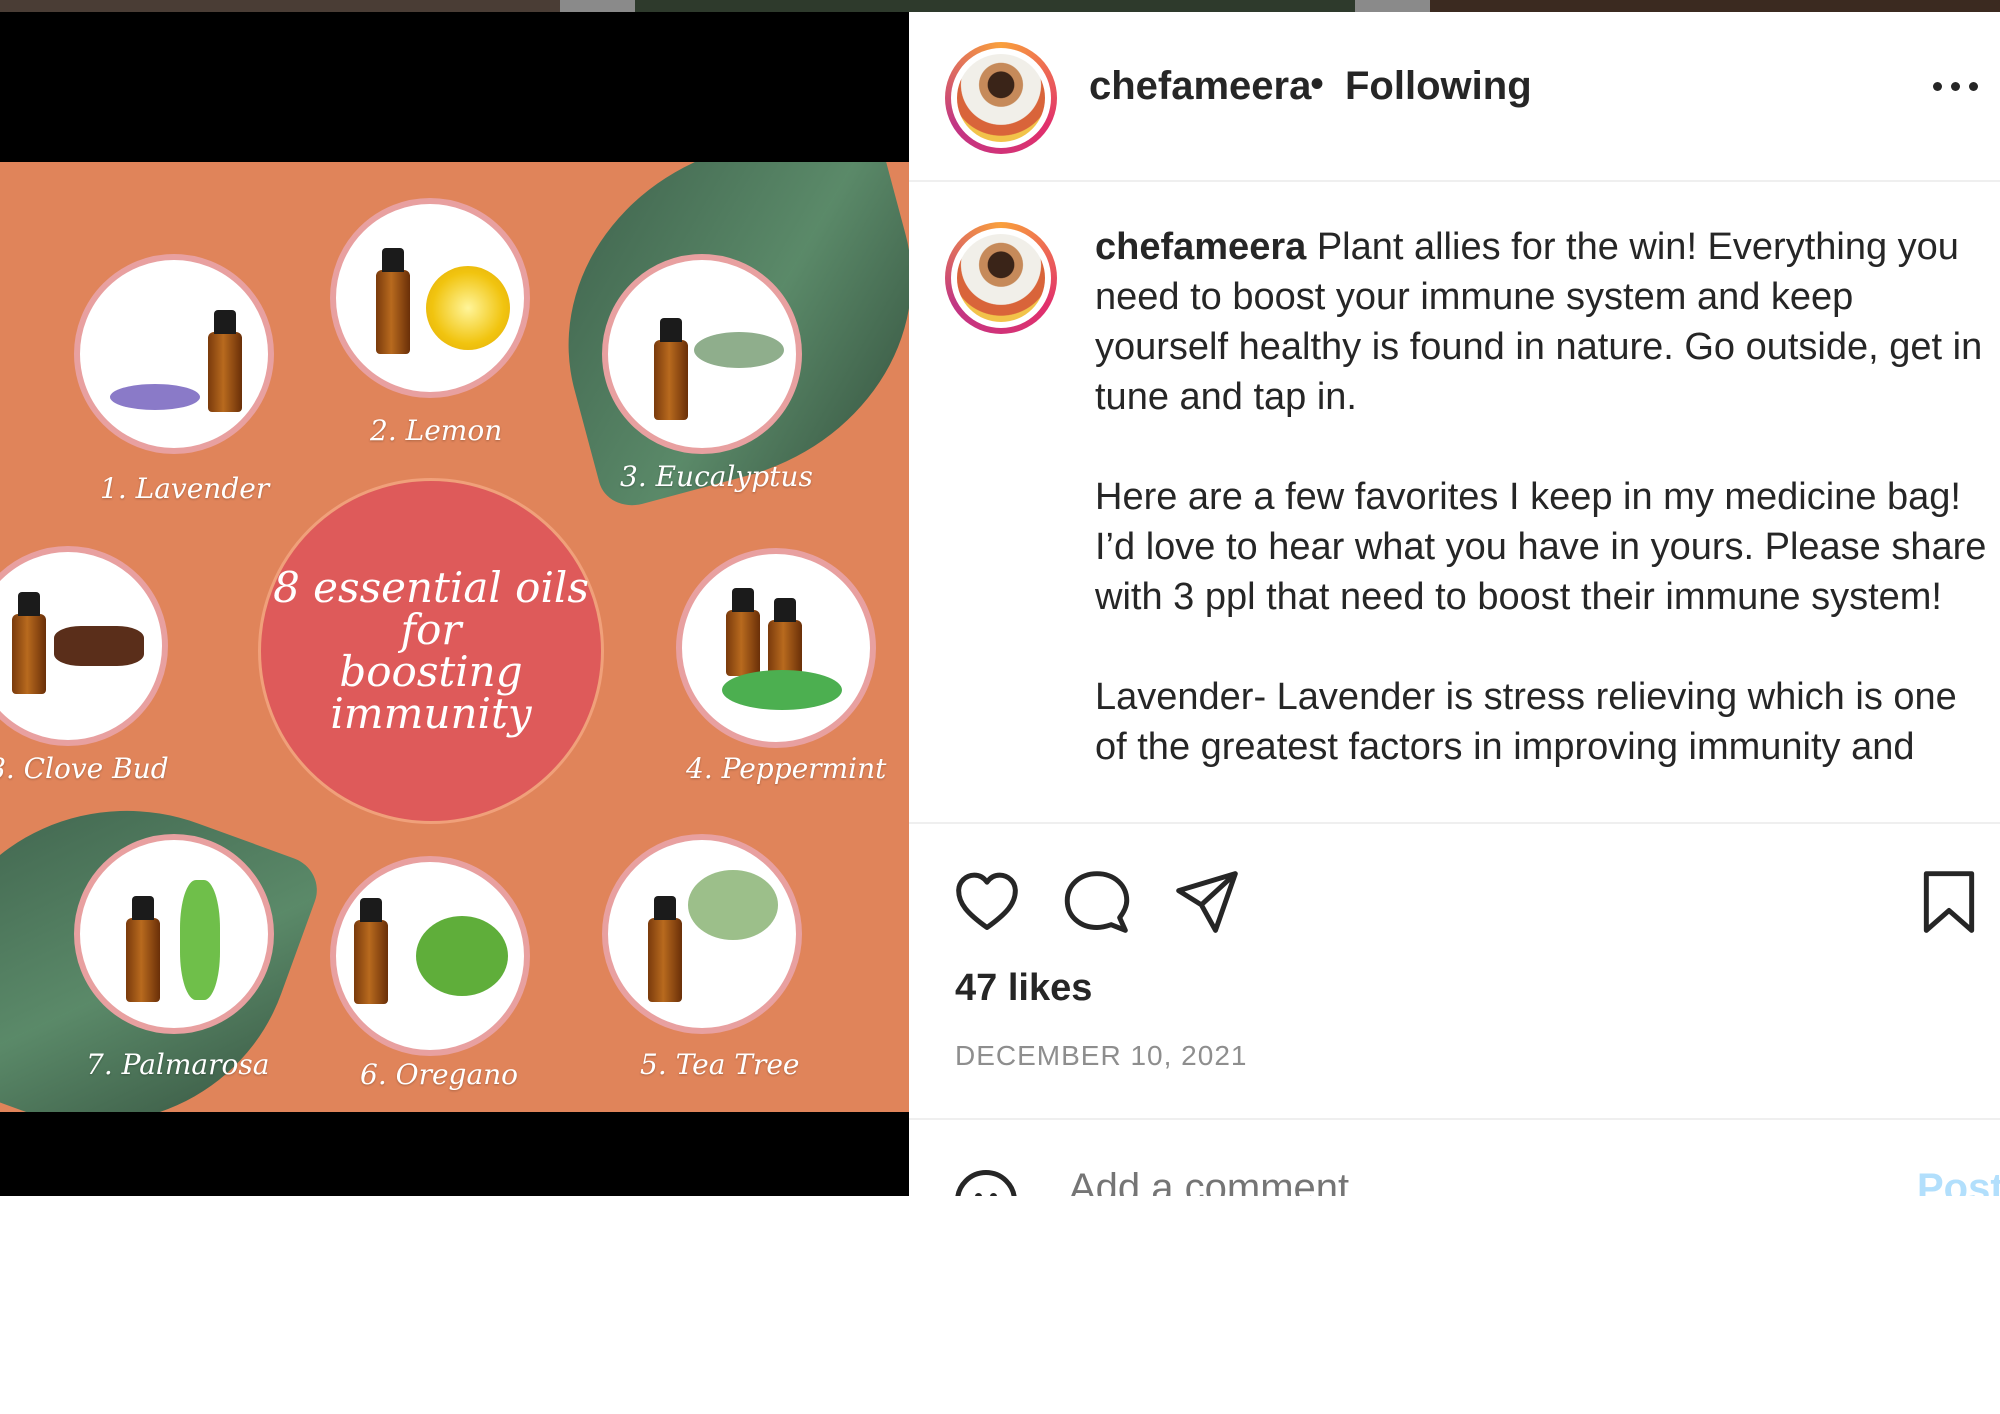 This screenshot has width=2000, height=1414. What do you see at coordinates (1200, 247) in the screenshot?
I see `caption-username: chefameera` at bounding box center [1200, 247].